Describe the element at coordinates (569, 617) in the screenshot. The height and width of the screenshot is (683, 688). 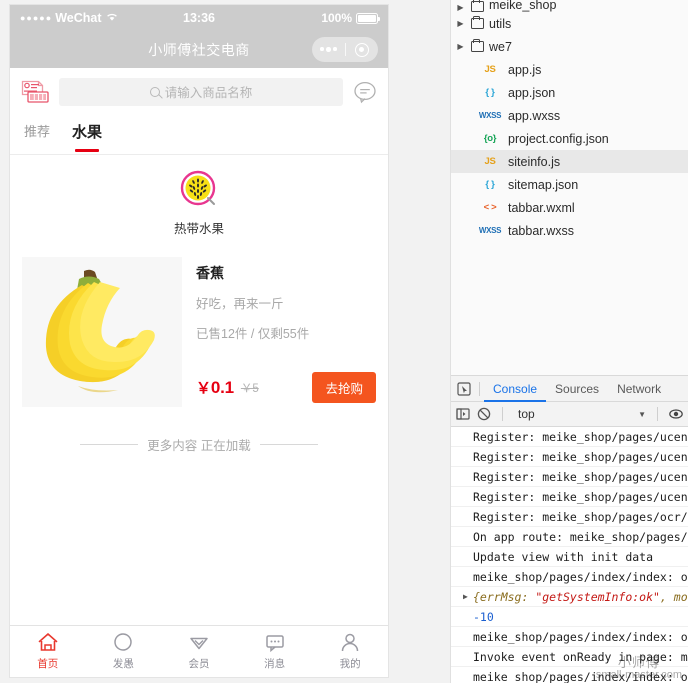
I see `console-line: -10` at that location.